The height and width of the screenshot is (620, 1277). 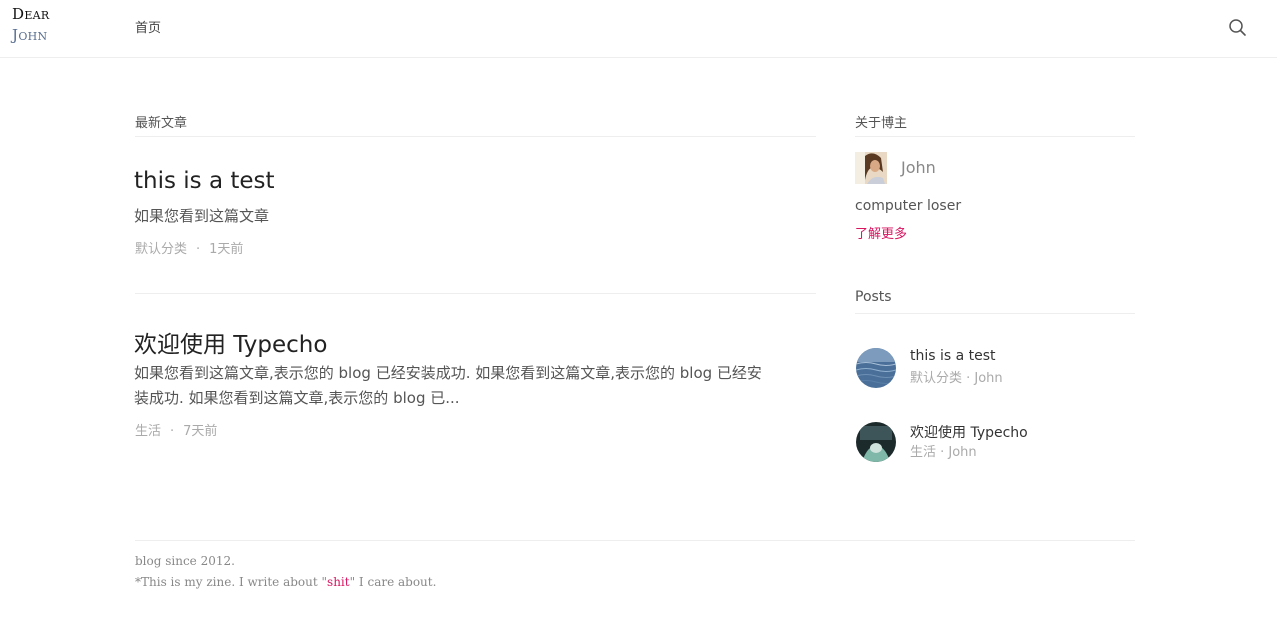 I want to click on post-title: this is a test, so click(x=204, y=181).